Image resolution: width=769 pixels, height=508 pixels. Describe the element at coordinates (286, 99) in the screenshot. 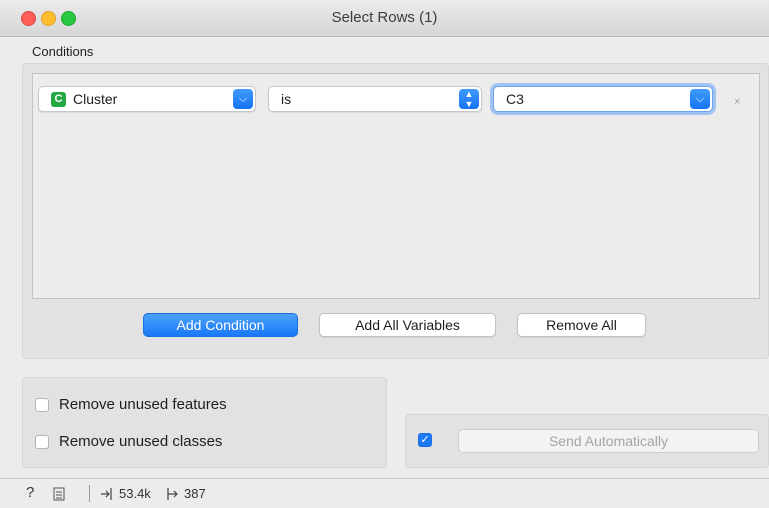

I see `operator-value: is` at that location.